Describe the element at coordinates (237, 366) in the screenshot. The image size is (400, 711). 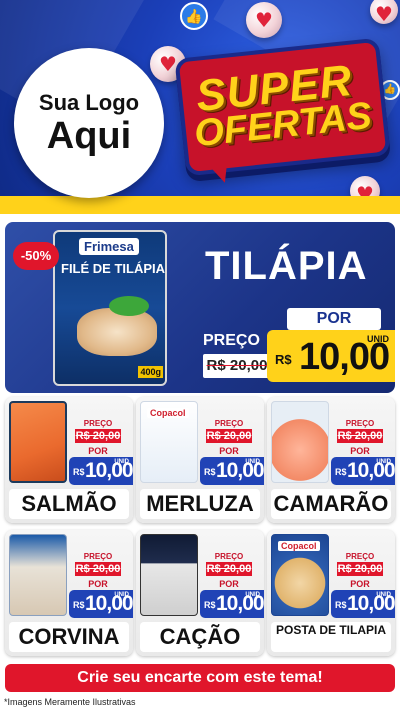
I see `featured-old-price: R$ 20,00` at that location.